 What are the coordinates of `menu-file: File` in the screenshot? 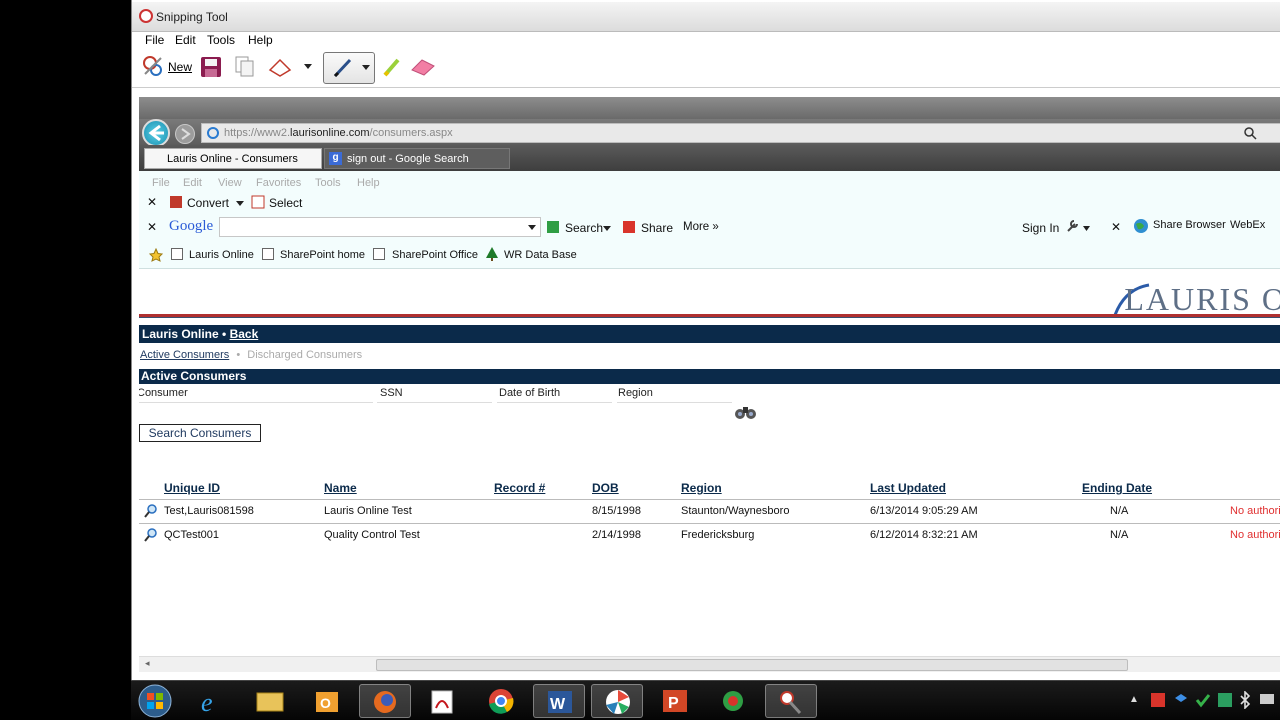 It's located at (154, 40).